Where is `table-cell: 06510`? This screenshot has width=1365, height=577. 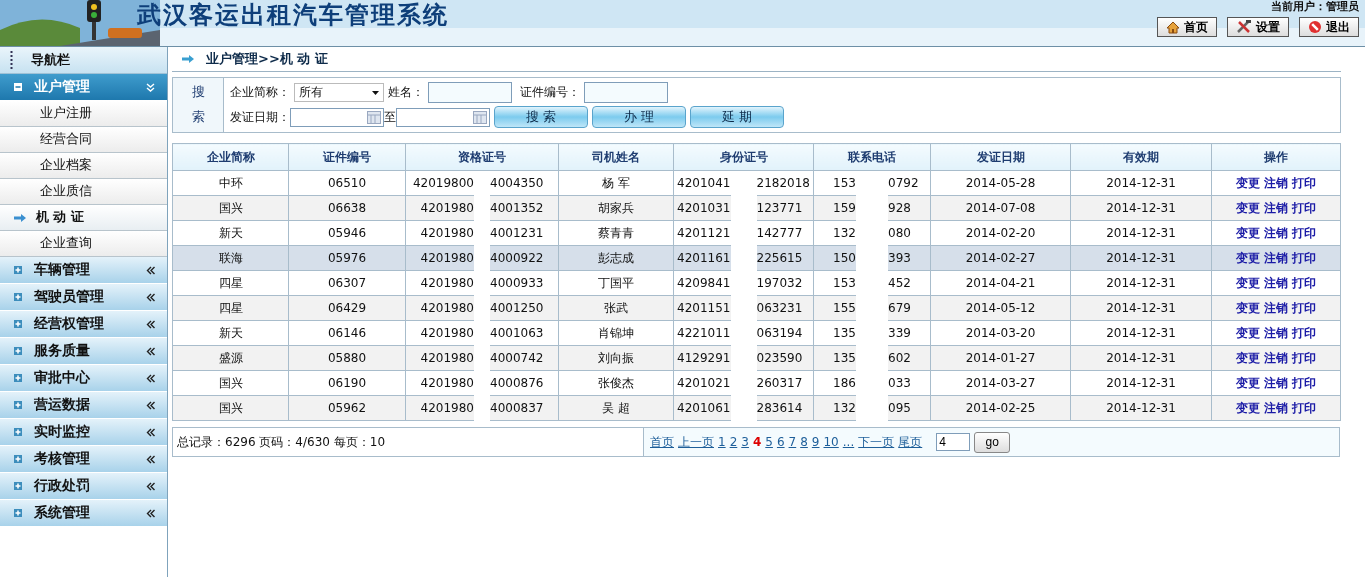 table-cell: 06510 is located at coordinates (347, 183).